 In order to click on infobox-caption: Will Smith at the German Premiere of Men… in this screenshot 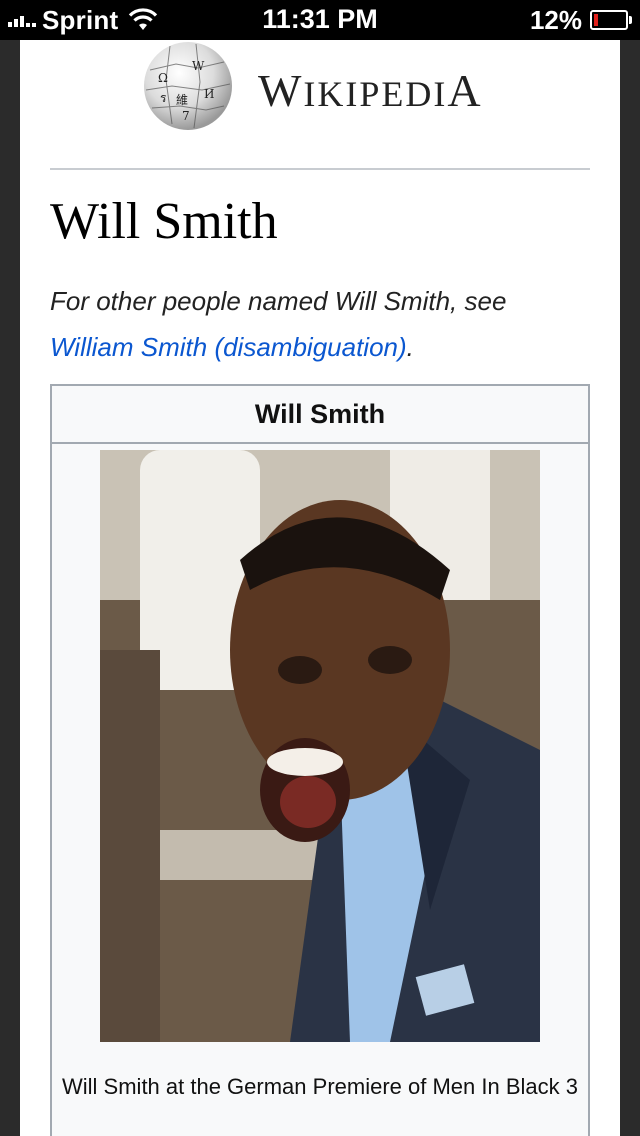, I will do `click(320, 1086)`.